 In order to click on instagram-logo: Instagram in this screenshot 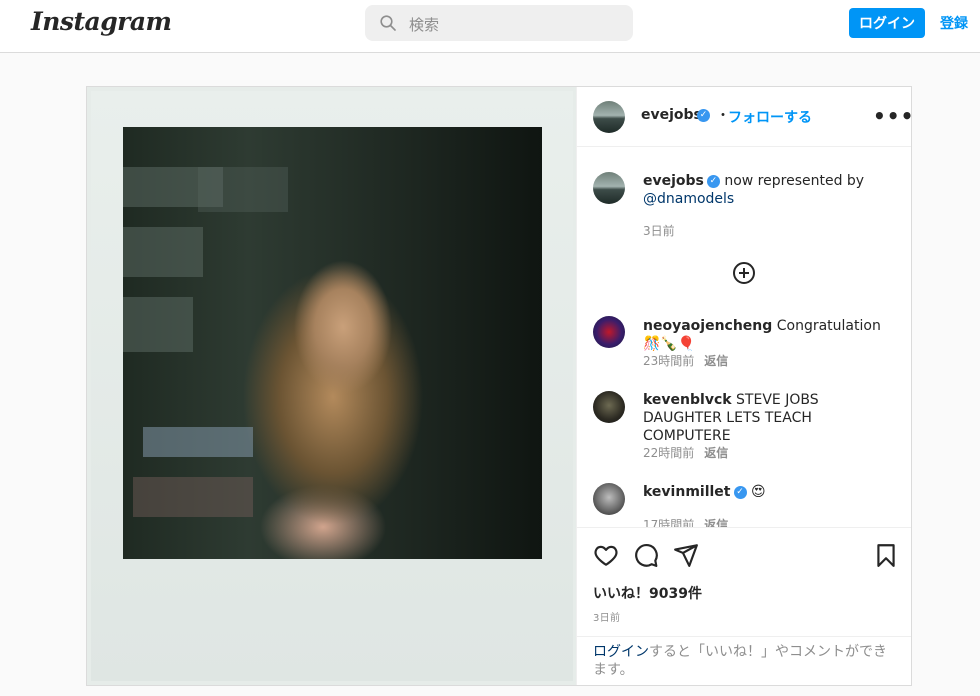, I will do `click(101, 21)`.